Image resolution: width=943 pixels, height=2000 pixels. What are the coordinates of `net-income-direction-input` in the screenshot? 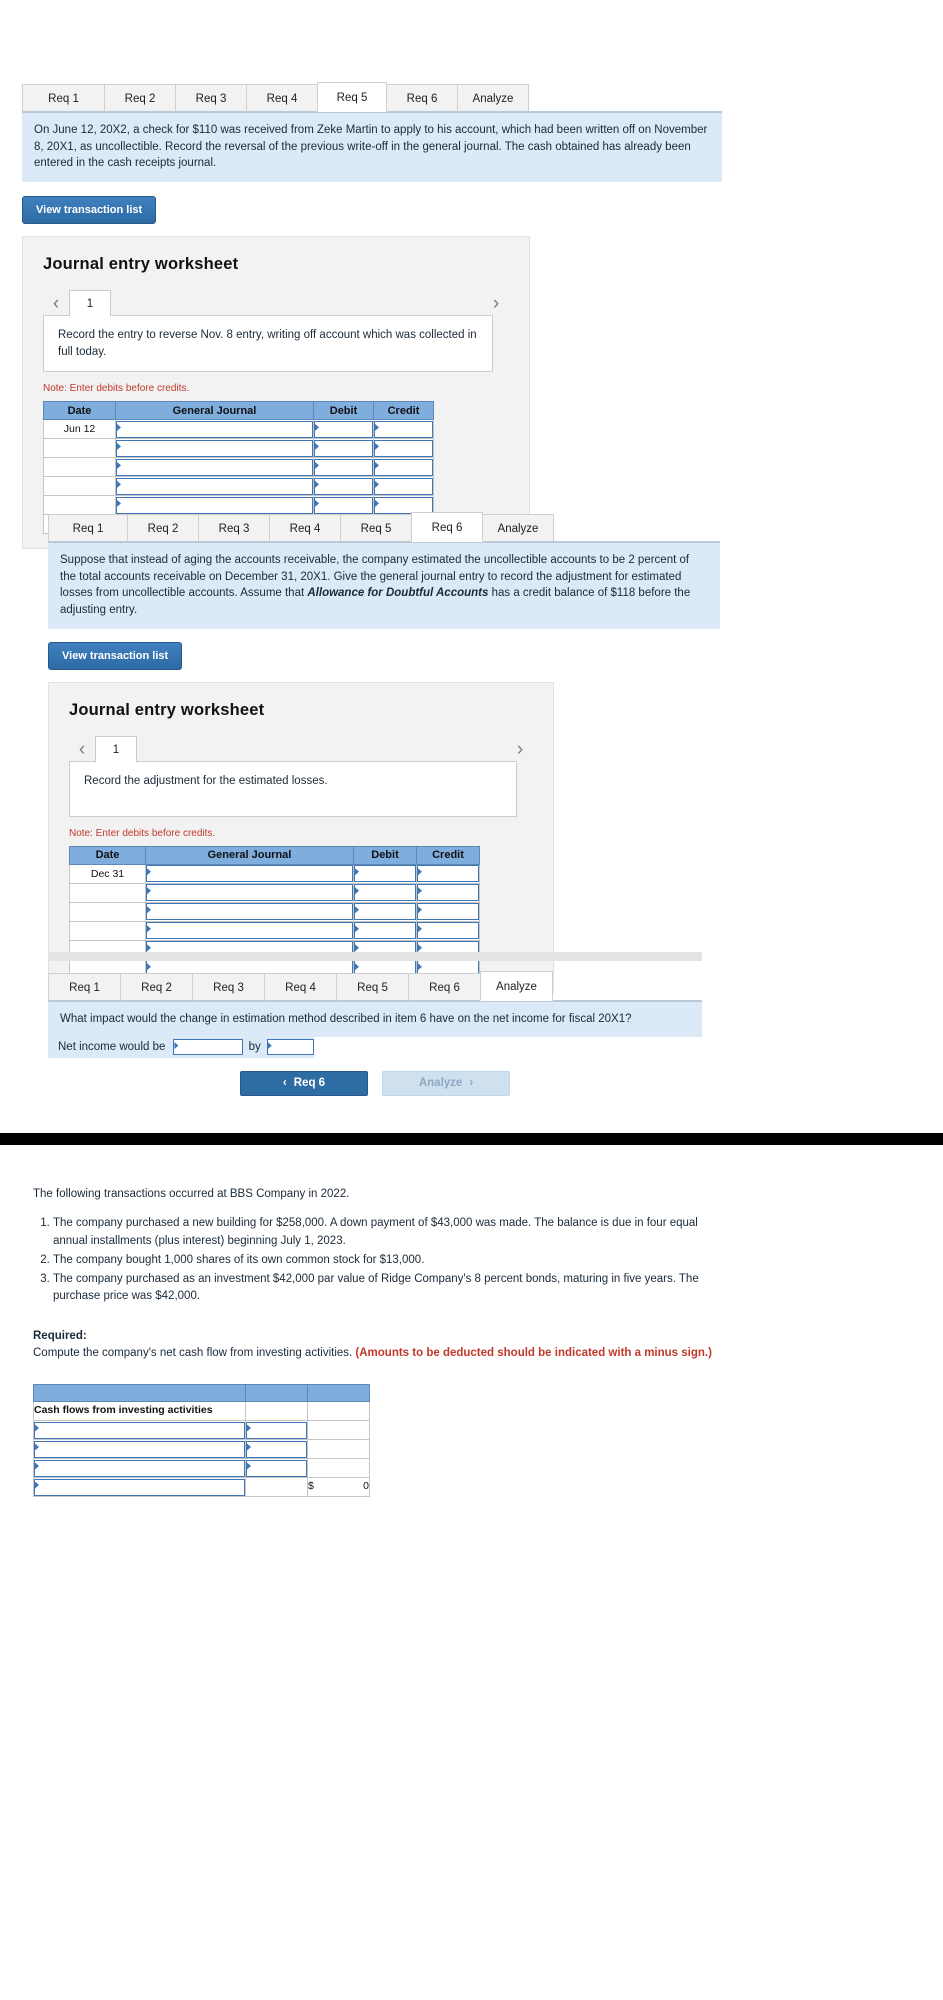 It's located at (208, 1047).